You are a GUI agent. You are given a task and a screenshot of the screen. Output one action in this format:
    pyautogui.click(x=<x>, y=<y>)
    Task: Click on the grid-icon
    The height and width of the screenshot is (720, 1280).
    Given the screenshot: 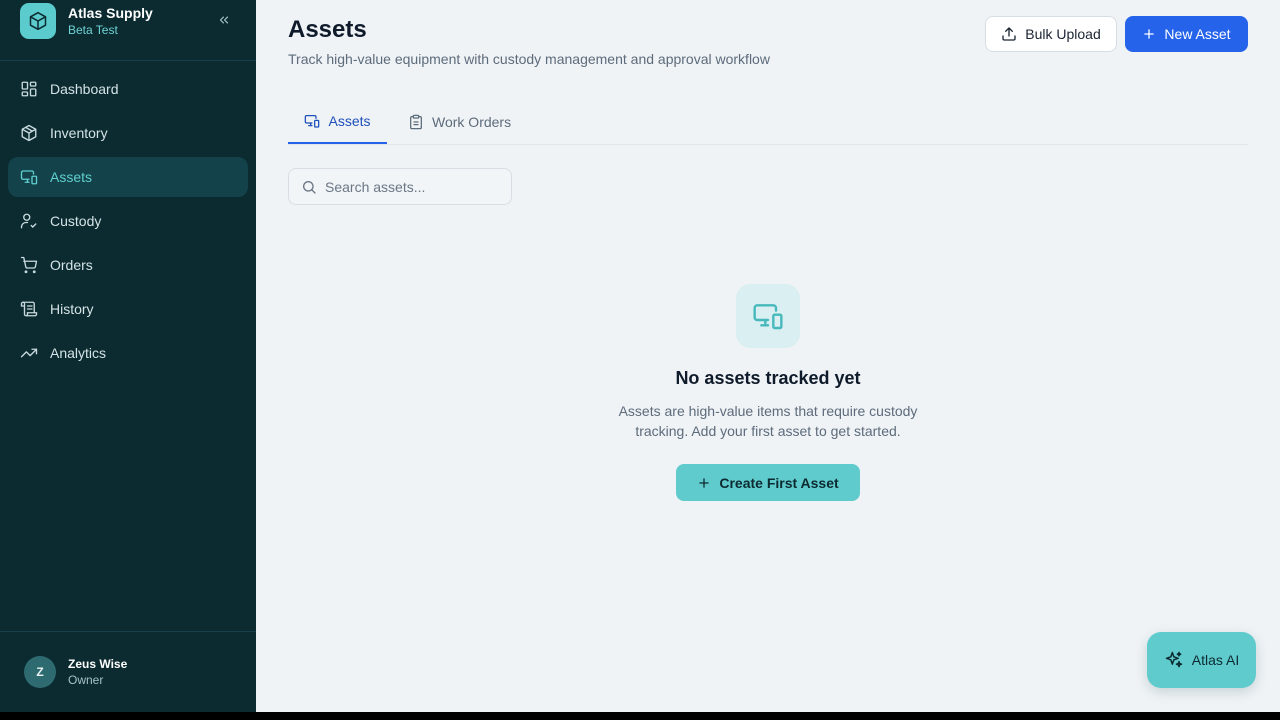 What is the action you would take?
    pyautogui.click(x=29, y=89)
    